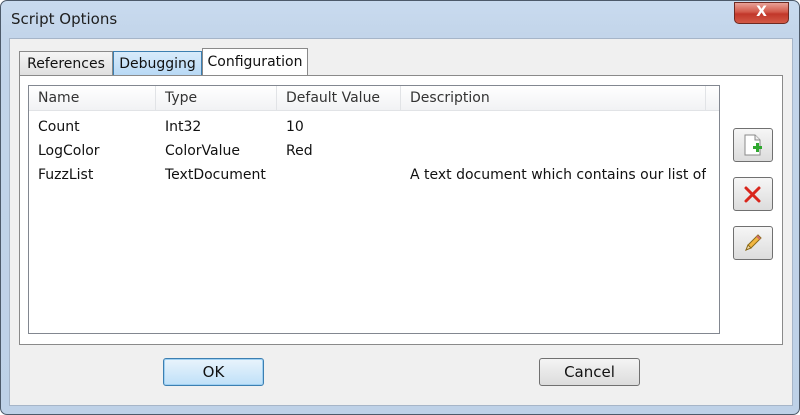  I want to click on add-document-icon, so click(753, 145).